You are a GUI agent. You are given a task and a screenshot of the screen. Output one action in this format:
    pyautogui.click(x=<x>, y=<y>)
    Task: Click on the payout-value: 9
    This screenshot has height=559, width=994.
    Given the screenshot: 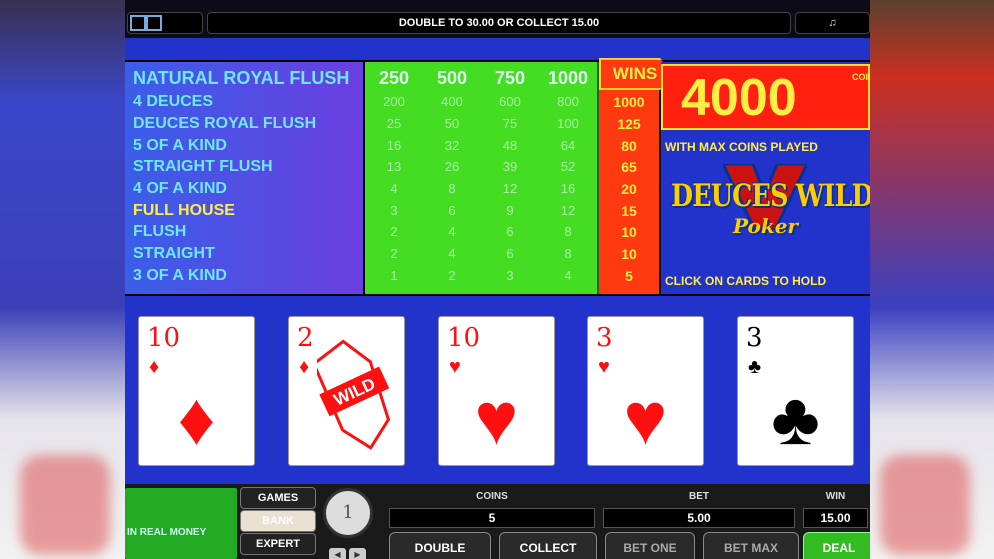 What is the action you would take?
    pyautogui.click(x=510, y=210)
    